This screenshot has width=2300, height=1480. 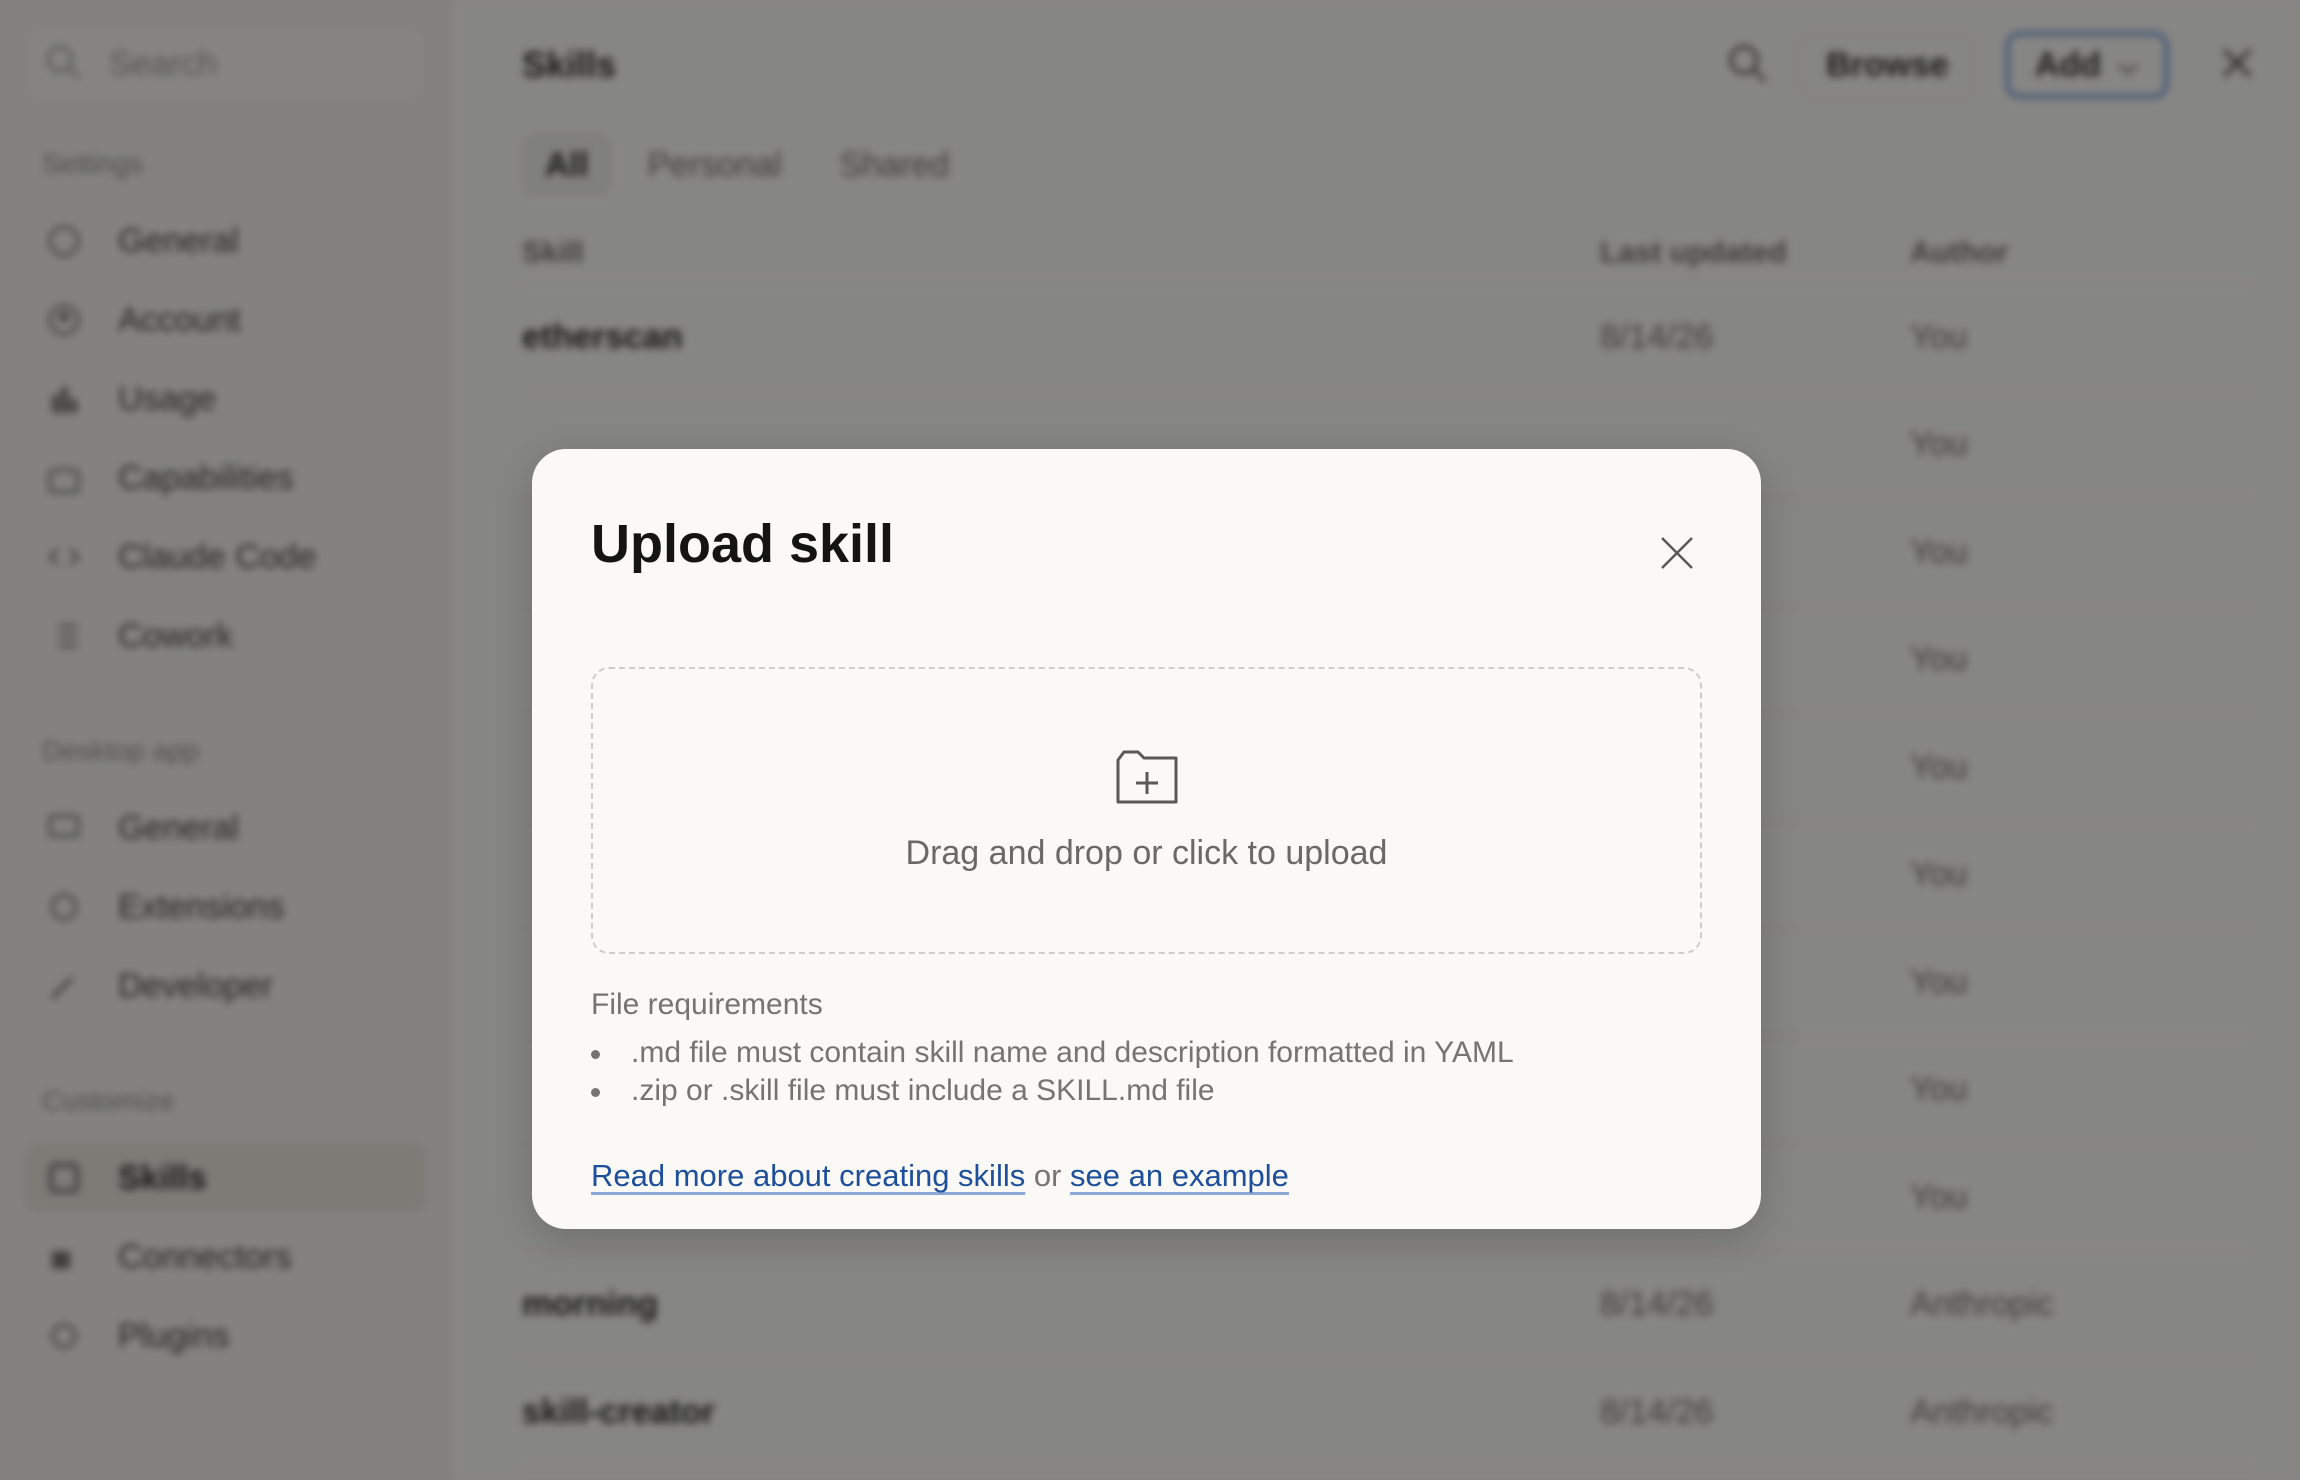 I want to click on close-icon, so click(x=1677, y=555).